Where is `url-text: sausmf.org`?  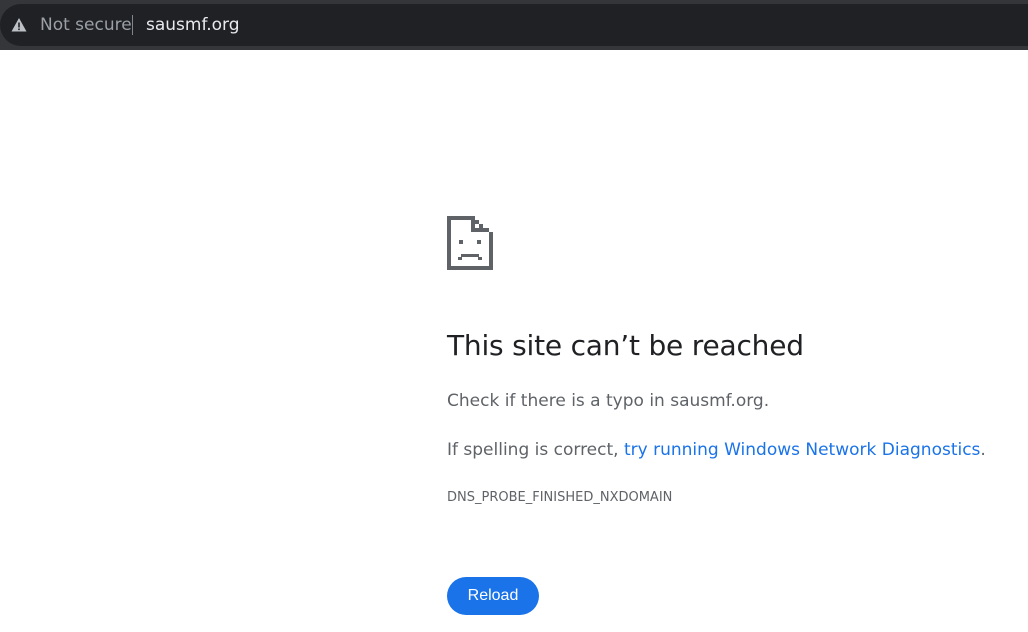 url-text: sausmf.org is located at coordinates (193, 25).